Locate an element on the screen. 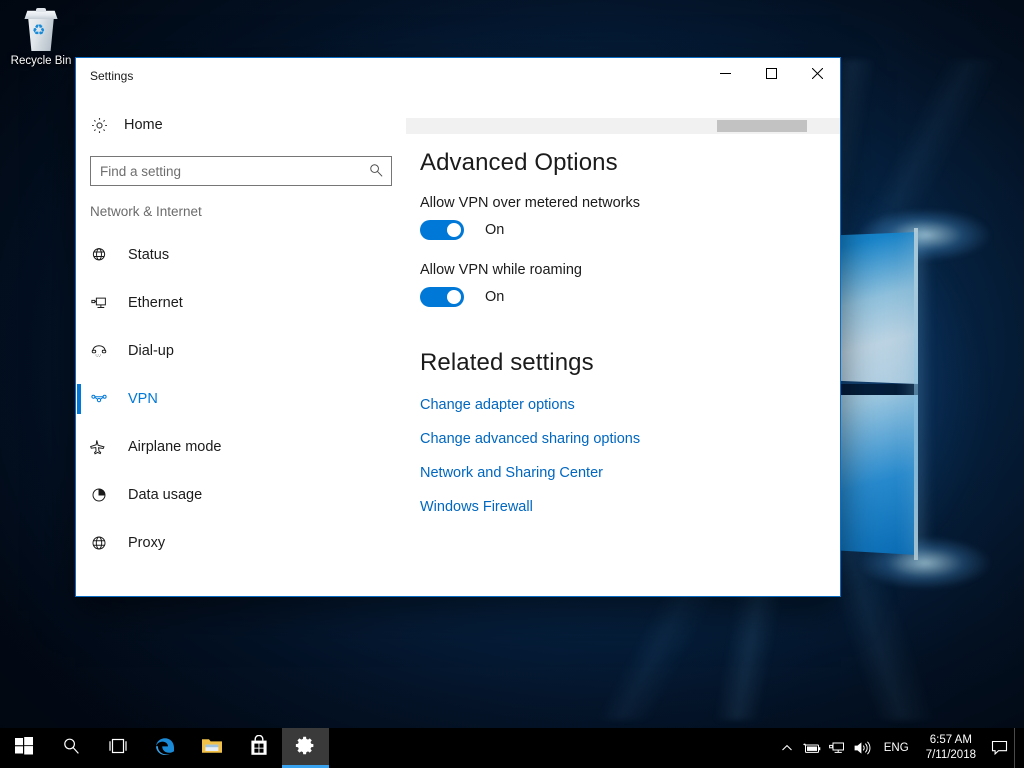 The height and width of the screenshot is (768, 1024). window-controls is located at coordinates (771, 73).